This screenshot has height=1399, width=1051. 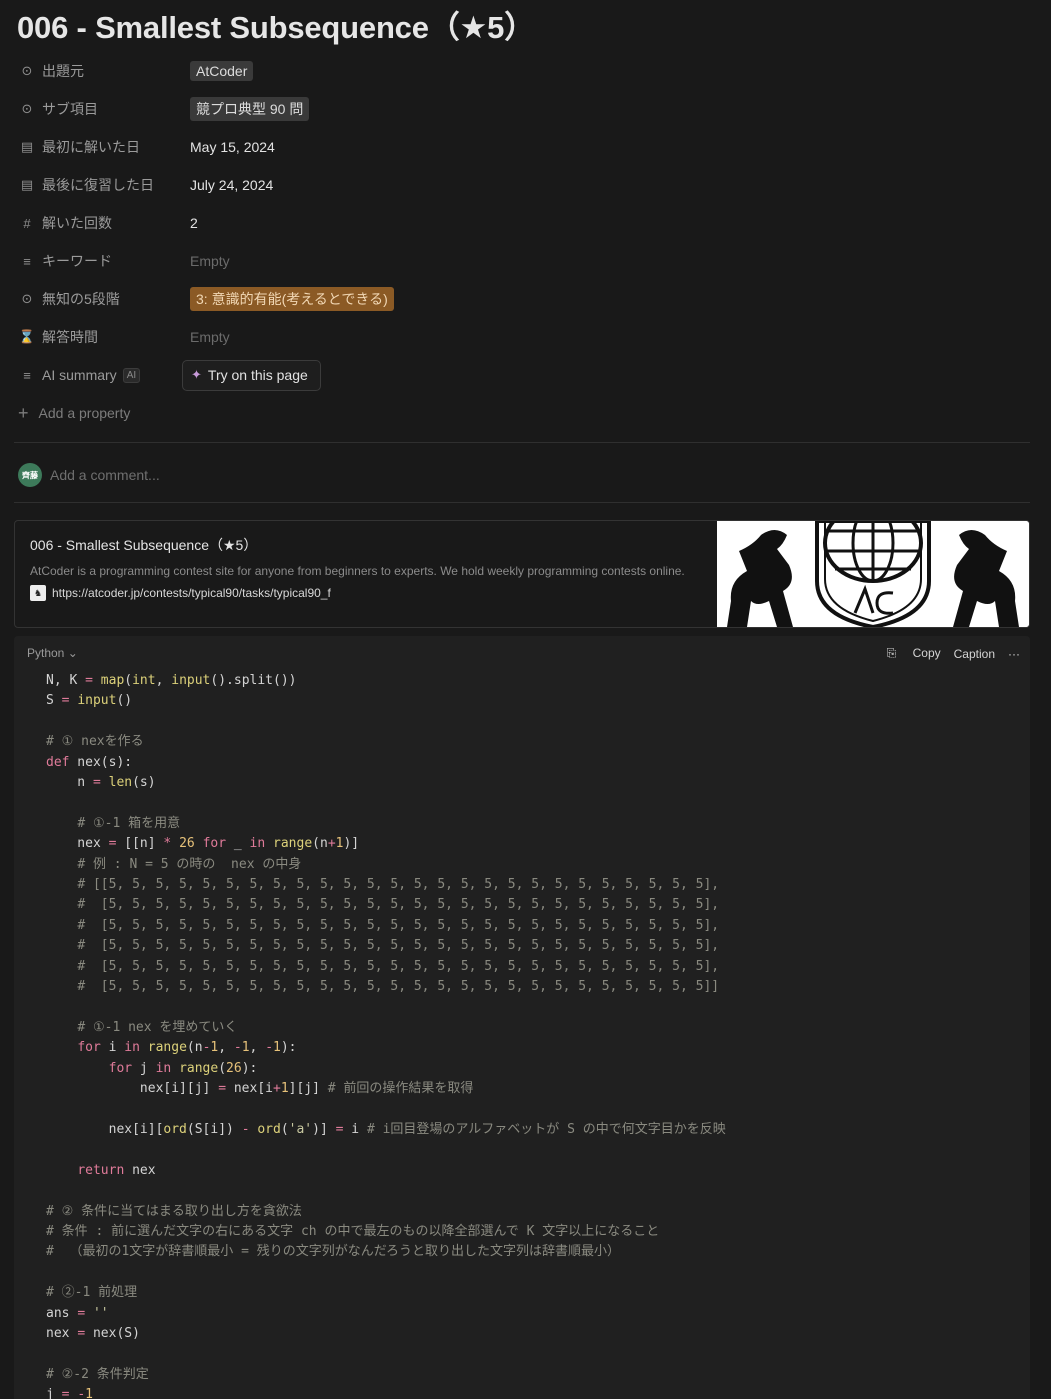 What do you see at coordinates (518, 413) in the screenshot?
I see `add-property-button: + Add a property` at bounding box center [518, 413].